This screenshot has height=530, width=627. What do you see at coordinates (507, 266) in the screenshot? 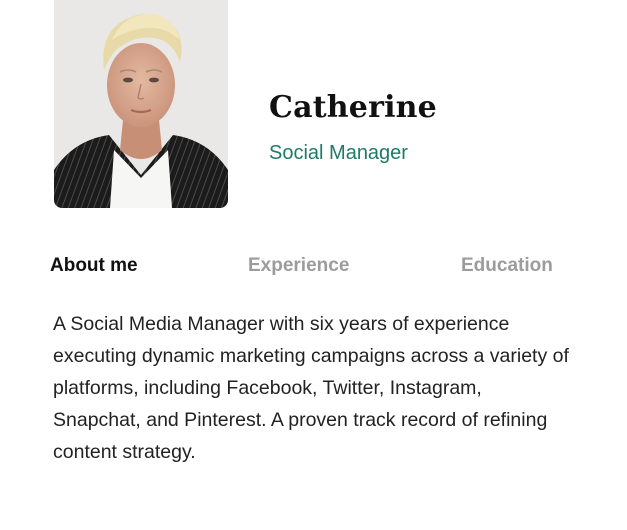
I see `tab-education: Education` at bounding box center [507, 266].